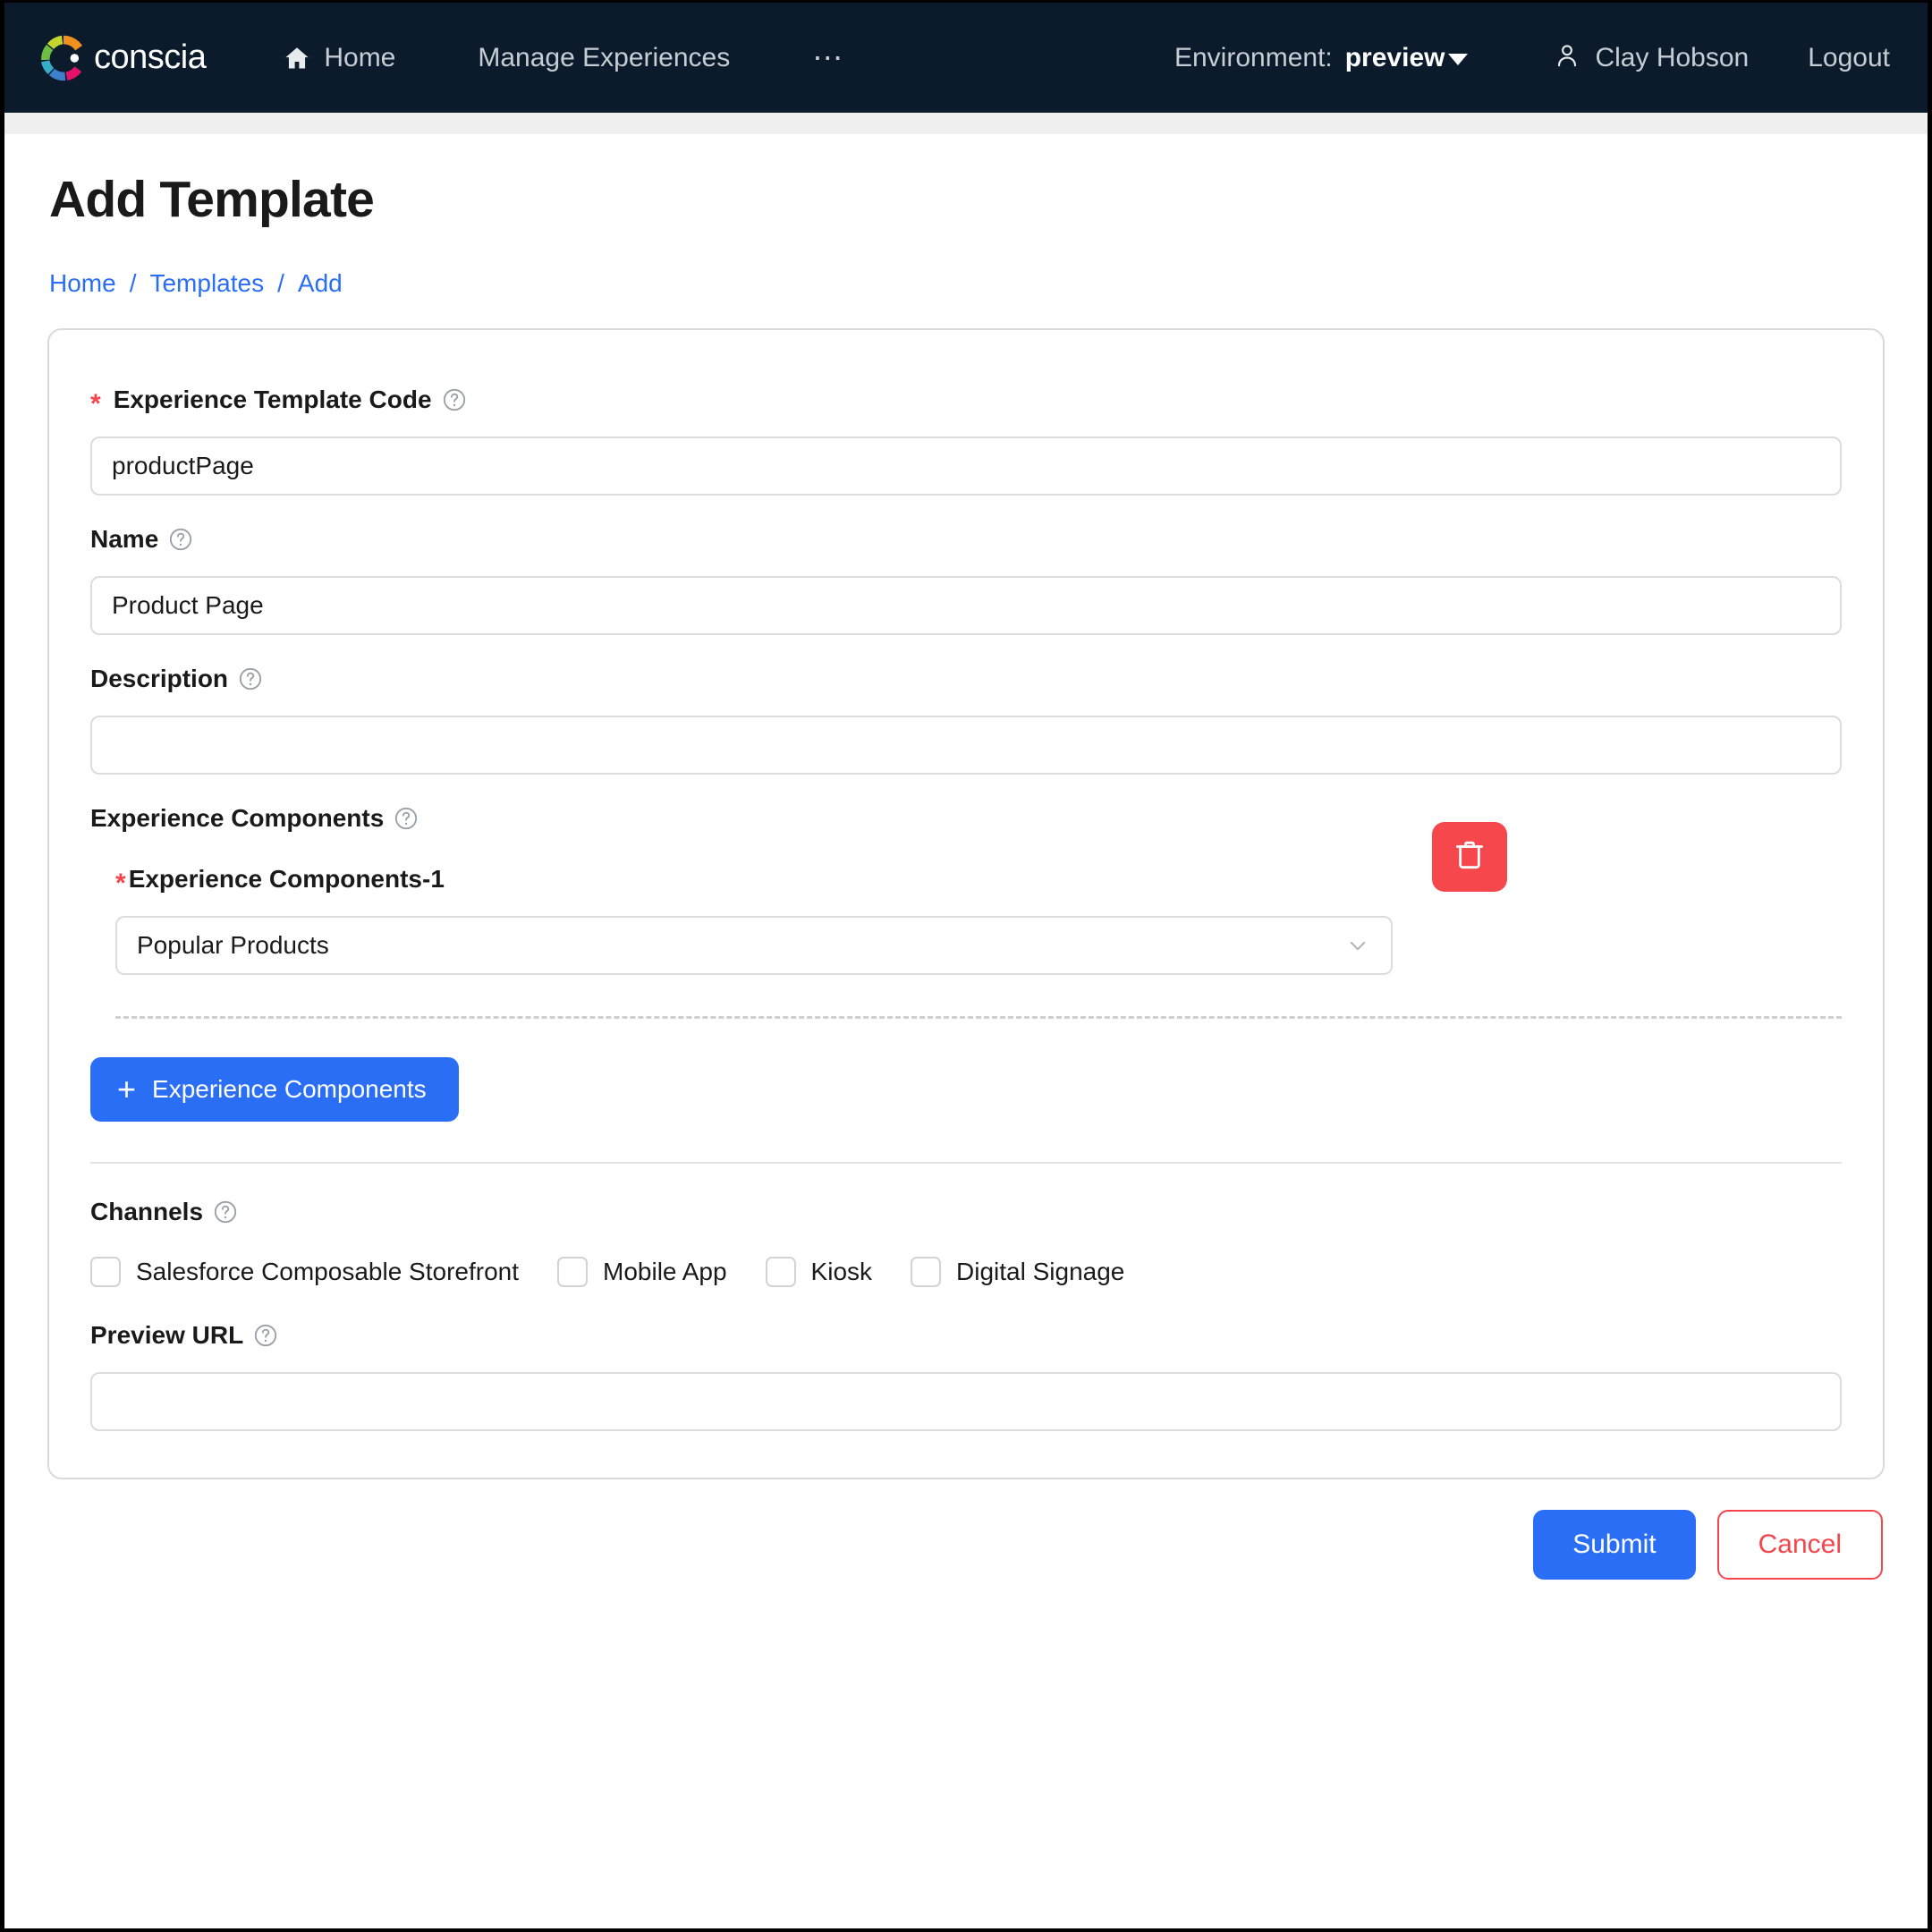 This screenshot has width=1932, height=1932. What do you see at coordinates (978, 881) in the screenshot?
I see `experience-component-1-label: * Experience Components-1` at bounding box center [978, 881].